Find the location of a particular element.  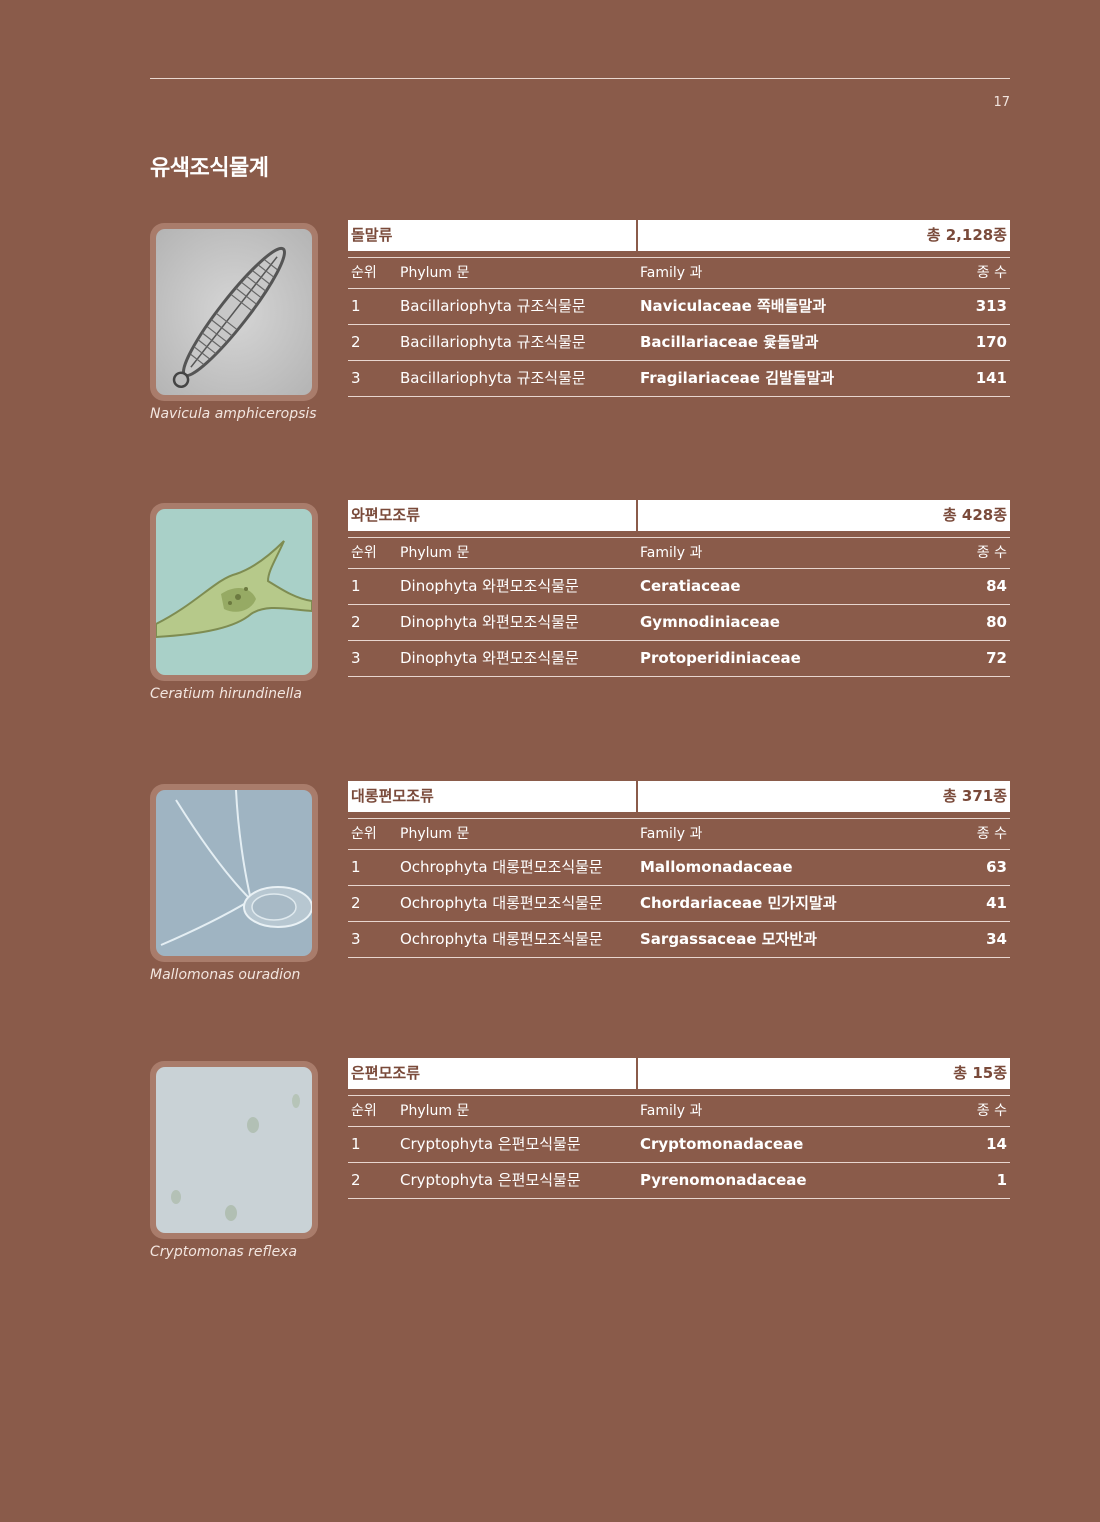

specimen-caption: Ceratium hirundinella is located at coordinates (226, 694).